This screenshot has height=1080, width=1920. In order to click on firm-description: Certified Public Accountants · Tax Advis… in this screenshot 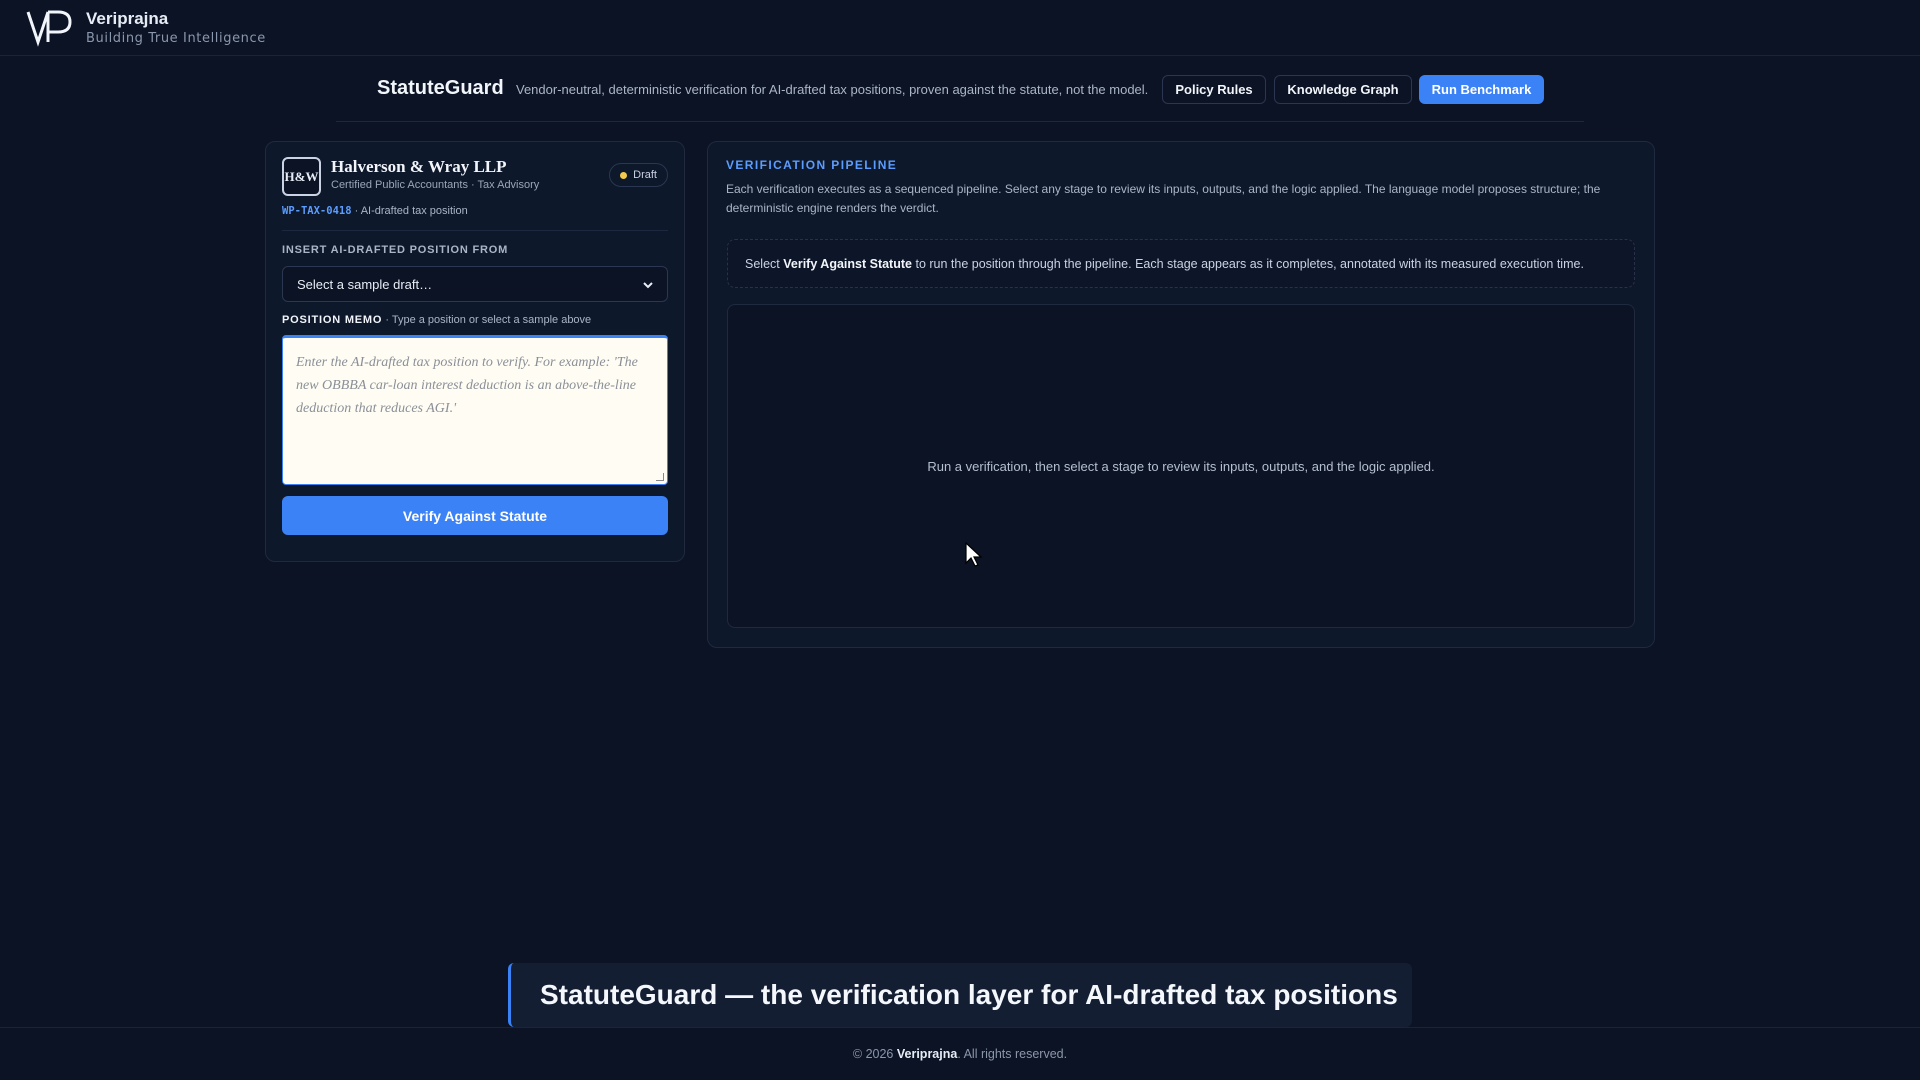, I will do `click(435, 185)`.